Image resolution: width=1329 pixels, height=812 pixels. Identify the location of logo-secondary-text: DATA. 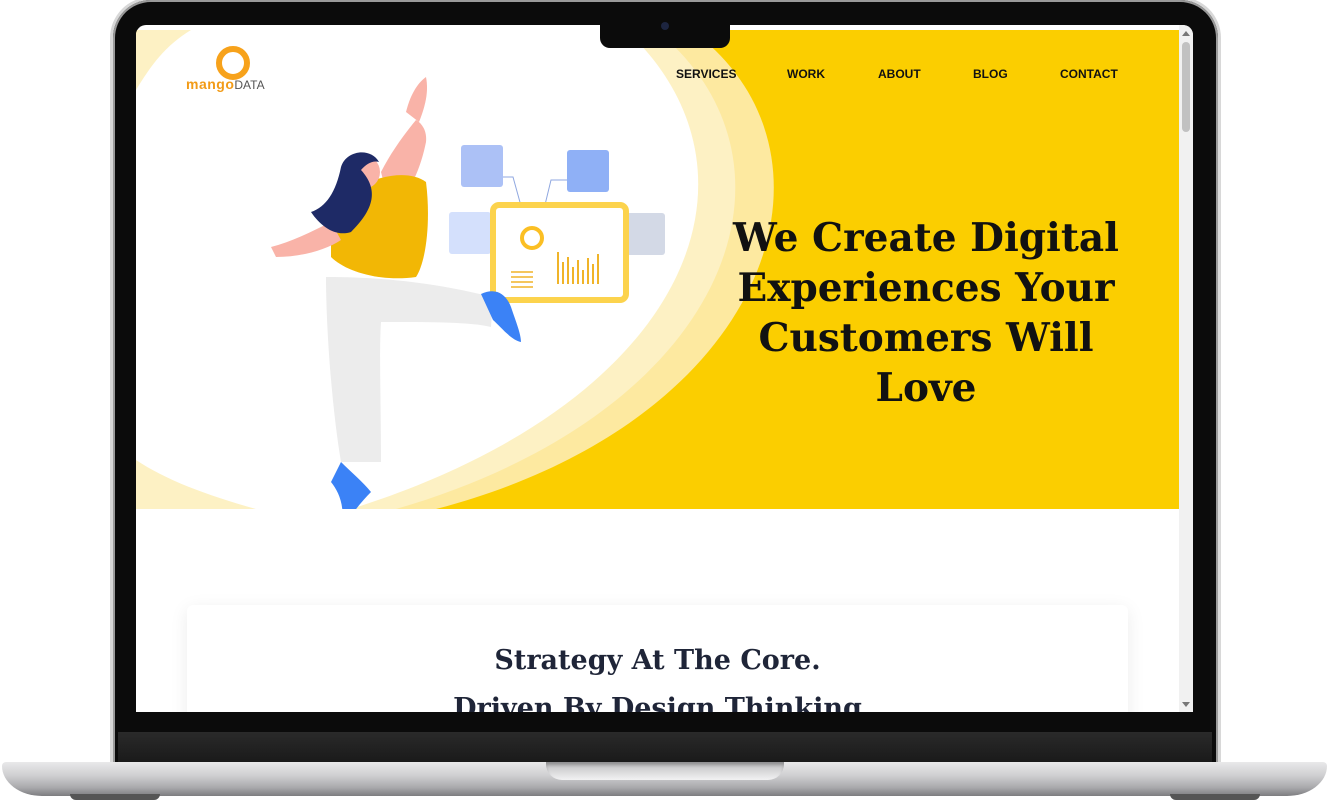
(249, 85).